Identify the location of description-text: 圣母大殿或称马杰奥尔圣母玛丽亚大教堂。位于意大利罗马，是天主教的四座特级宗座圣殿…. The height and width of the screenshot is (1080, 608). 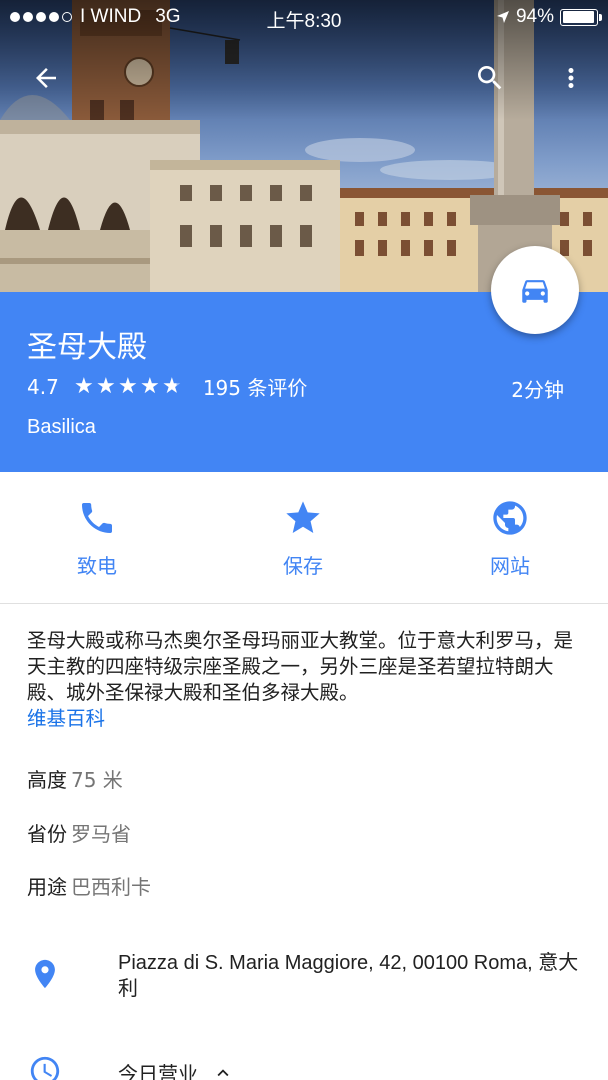
(300, 666).